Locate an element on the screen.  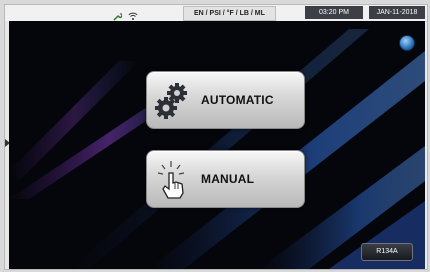
gears-icon is located at coordinates (173, 100).